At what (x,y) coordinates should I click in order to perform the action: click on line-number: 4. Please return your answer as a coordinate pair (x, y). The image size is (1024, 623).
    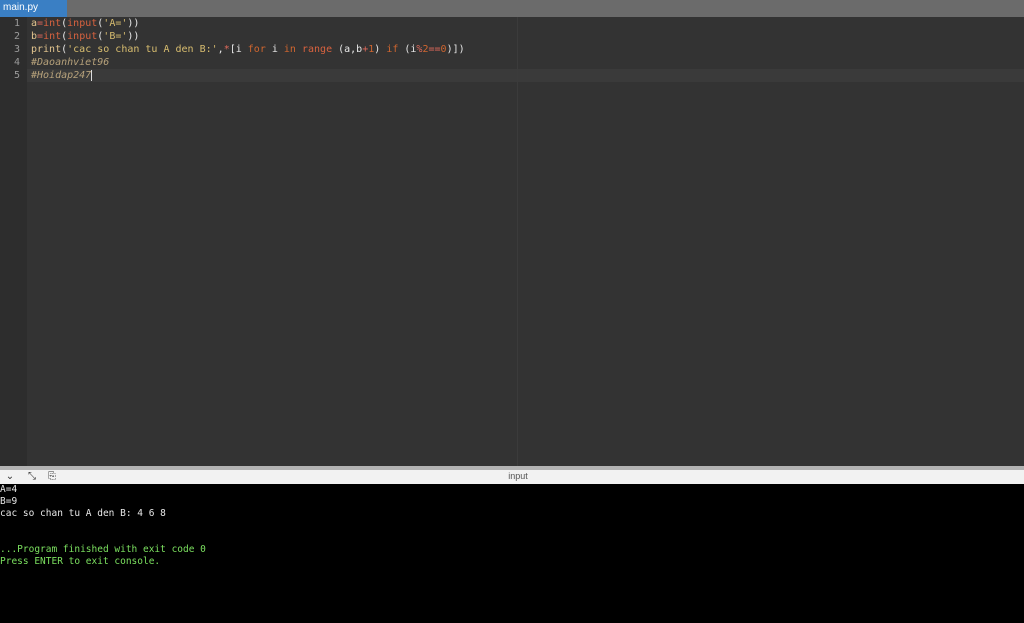
    Looking at the image, I should click on (16, 62).